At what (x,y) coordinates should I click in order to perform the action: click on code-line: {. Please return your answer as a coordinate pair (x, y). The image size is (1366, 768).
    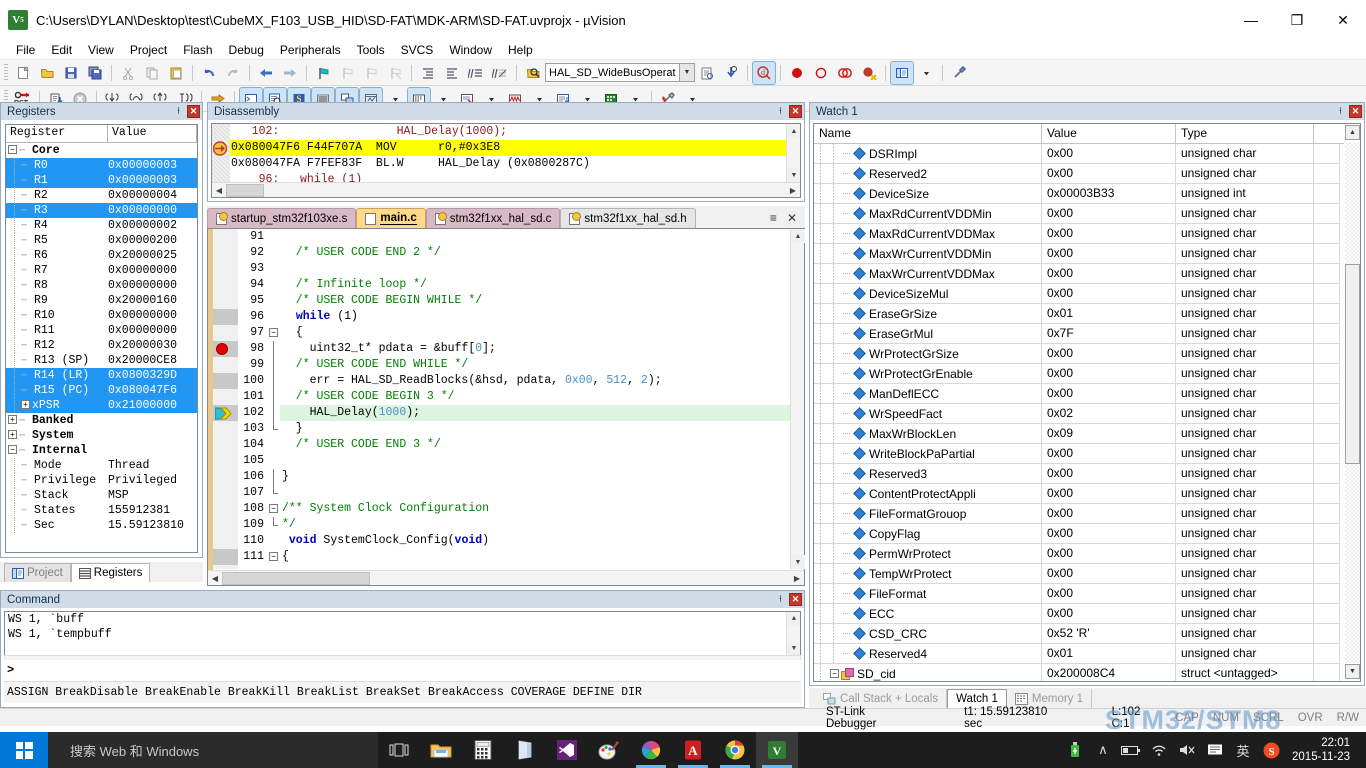
    Looking at the image, I should click on (535, 557).